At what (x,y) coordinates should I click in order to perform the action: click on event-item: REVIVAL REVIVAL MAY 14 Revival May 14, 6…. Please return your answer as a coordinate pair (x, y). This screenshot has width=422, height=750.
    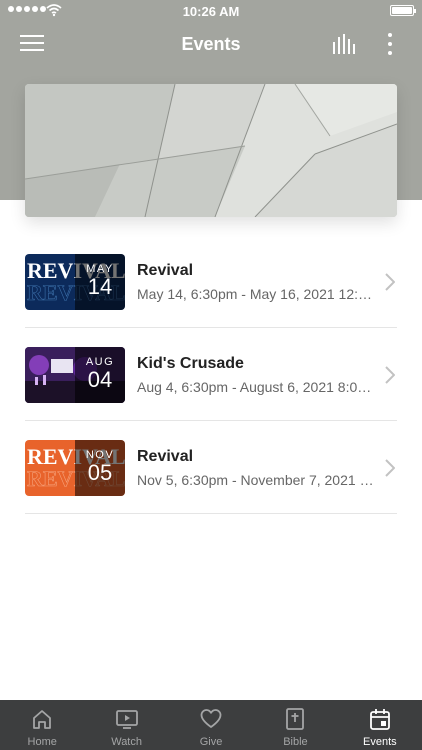
    Looking at the image, I should click on (211, 281).